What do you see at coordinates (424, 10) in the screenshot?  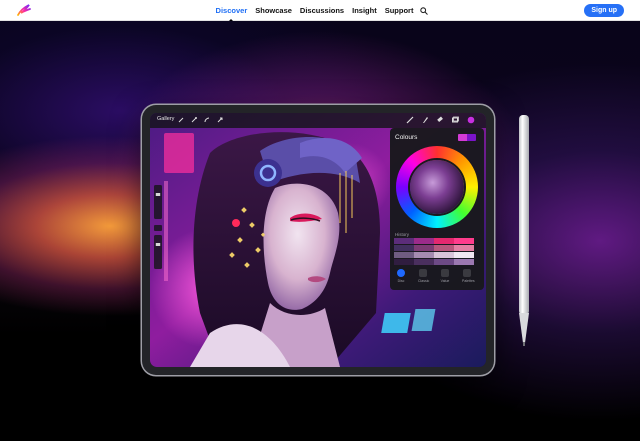 I see `search-icon` at bounding box center [424, 10].